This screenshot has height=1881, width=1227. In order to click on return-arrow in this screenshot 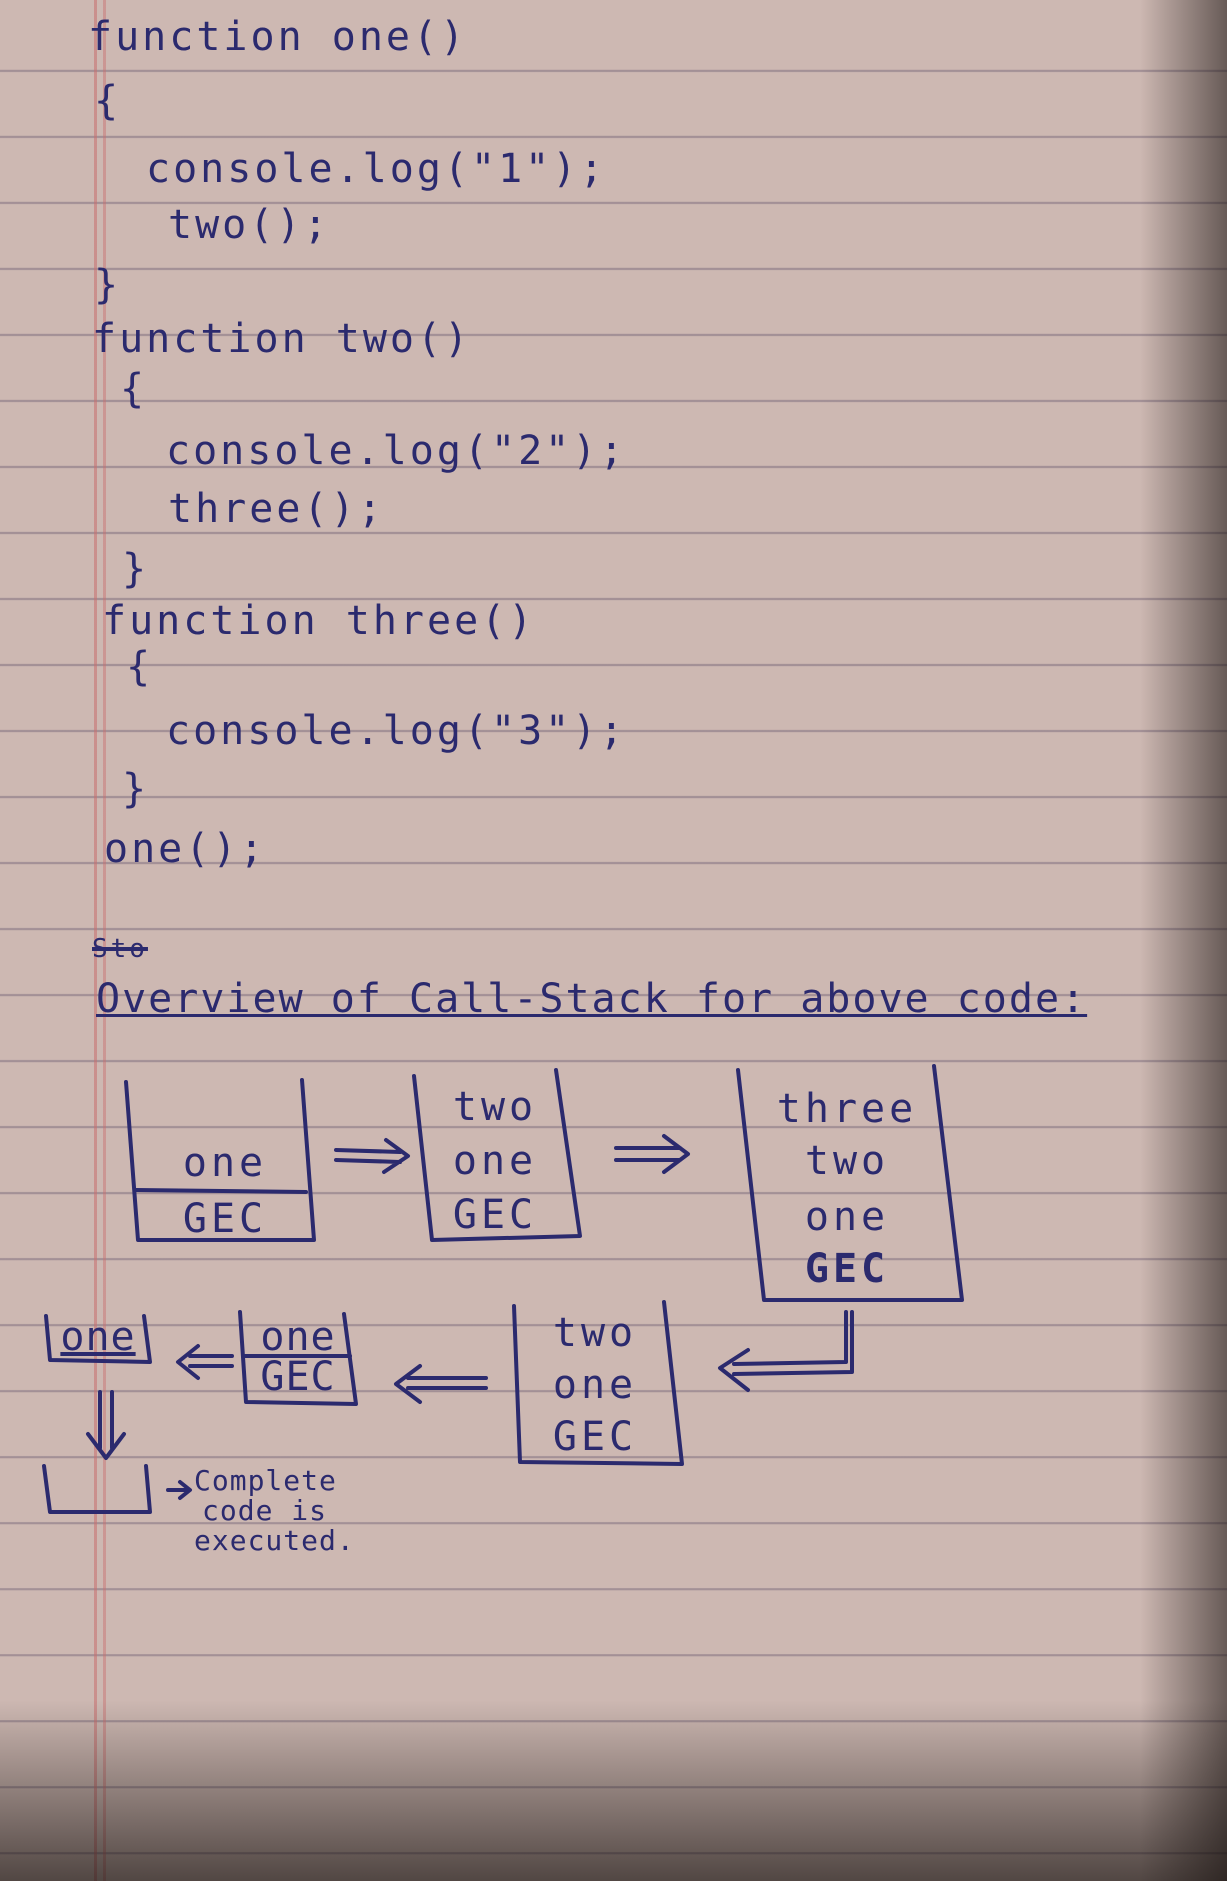, I will do `click(786, 1351)`.